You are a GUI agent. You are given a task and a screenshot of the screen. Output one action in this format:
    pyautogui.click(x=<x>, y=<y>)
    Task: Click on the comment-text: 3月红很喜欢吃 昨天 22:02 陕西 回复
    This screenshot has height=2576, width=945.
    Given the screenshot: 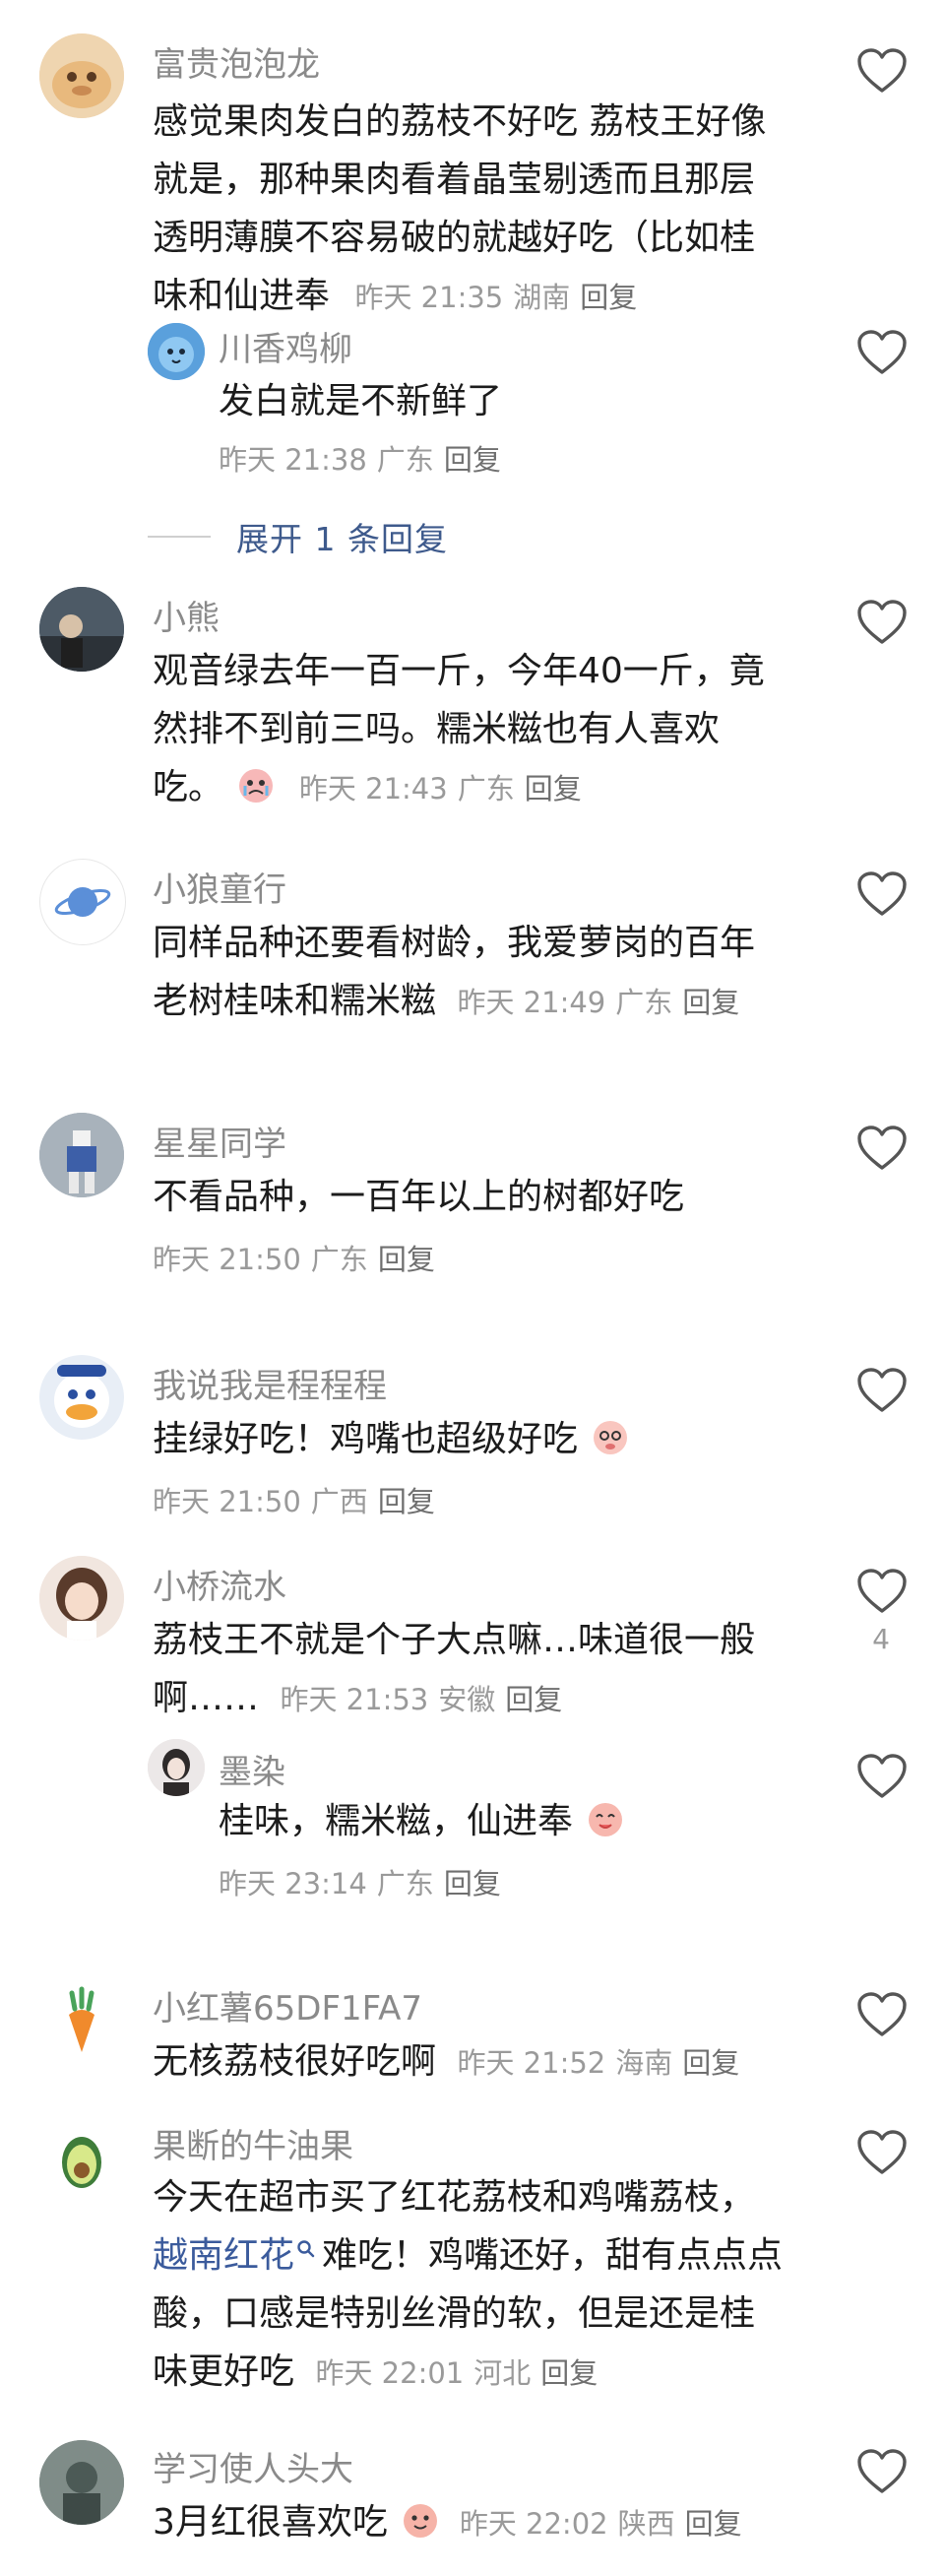 What is the action you would take?
    pyautogui.click(x=497, y=2523)
    